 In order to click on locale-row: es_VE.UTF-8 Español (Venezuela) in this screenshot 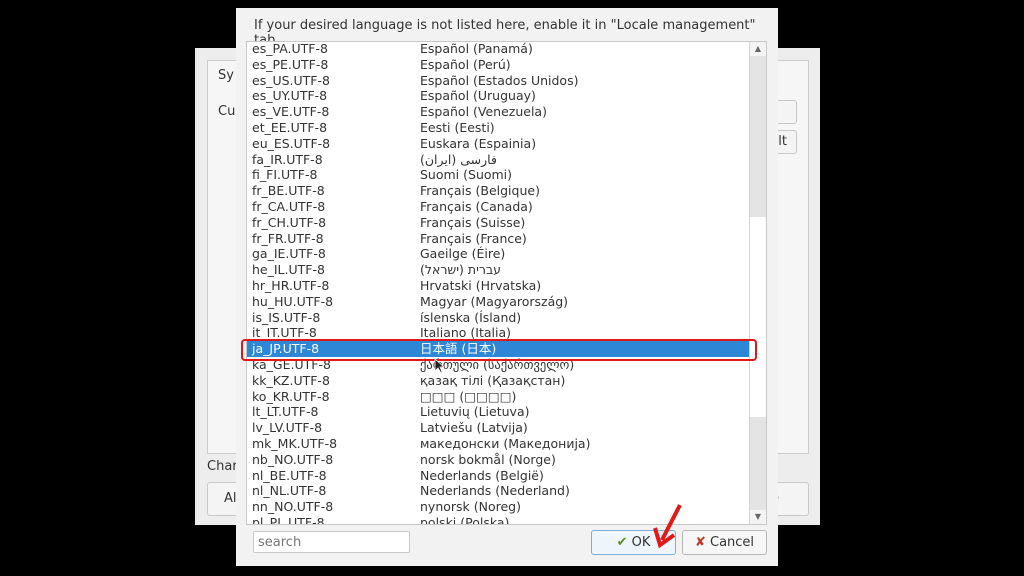, I will do `click(498, 112)`.